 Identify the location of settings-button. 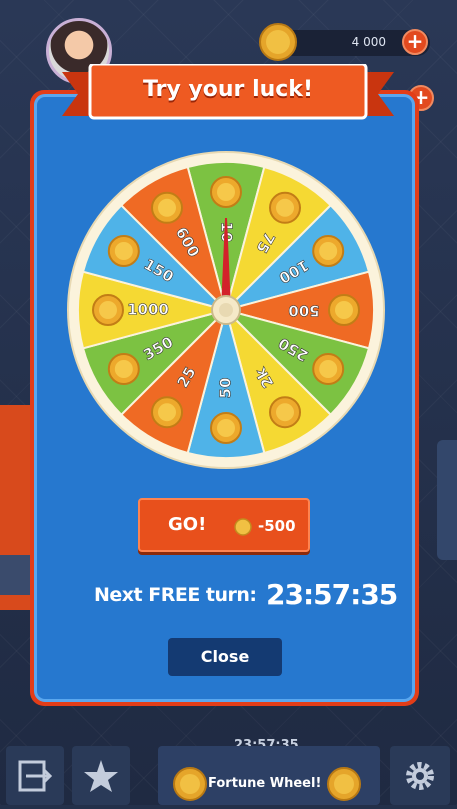
(420, 775).